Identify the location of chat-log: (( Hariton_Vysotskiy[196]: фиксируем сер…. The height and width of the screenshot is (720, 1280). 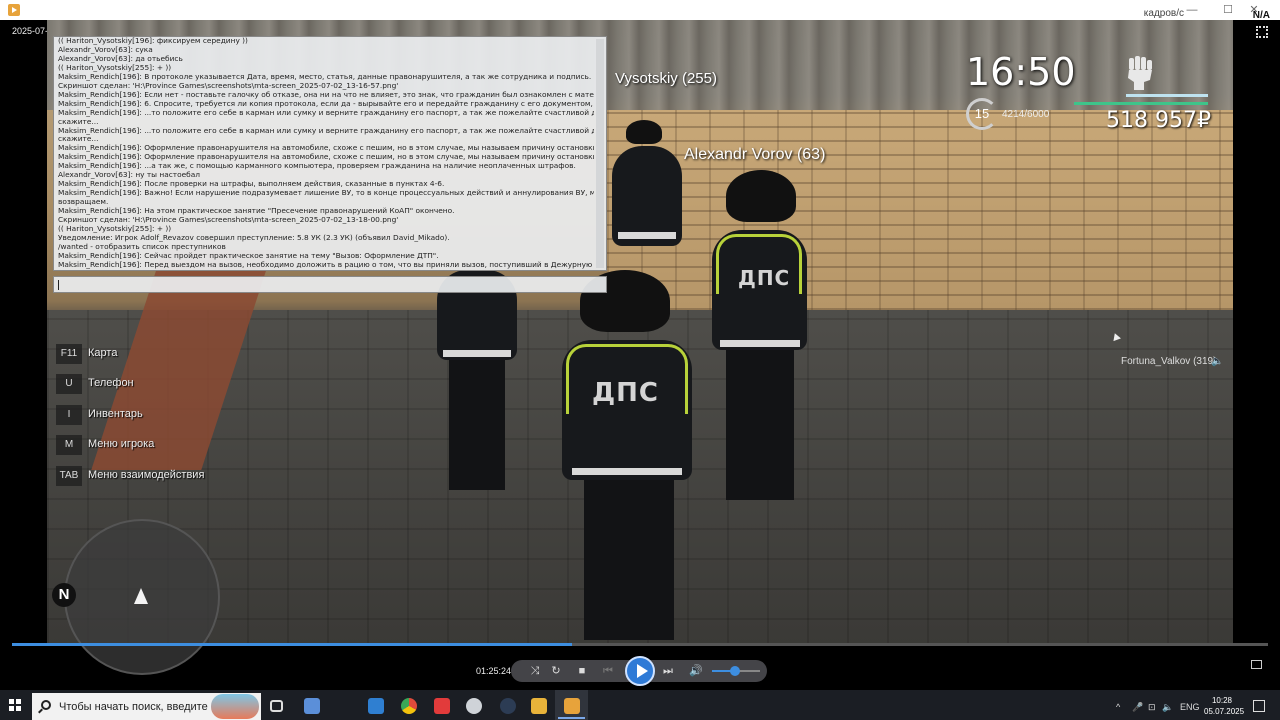
(326, 153).